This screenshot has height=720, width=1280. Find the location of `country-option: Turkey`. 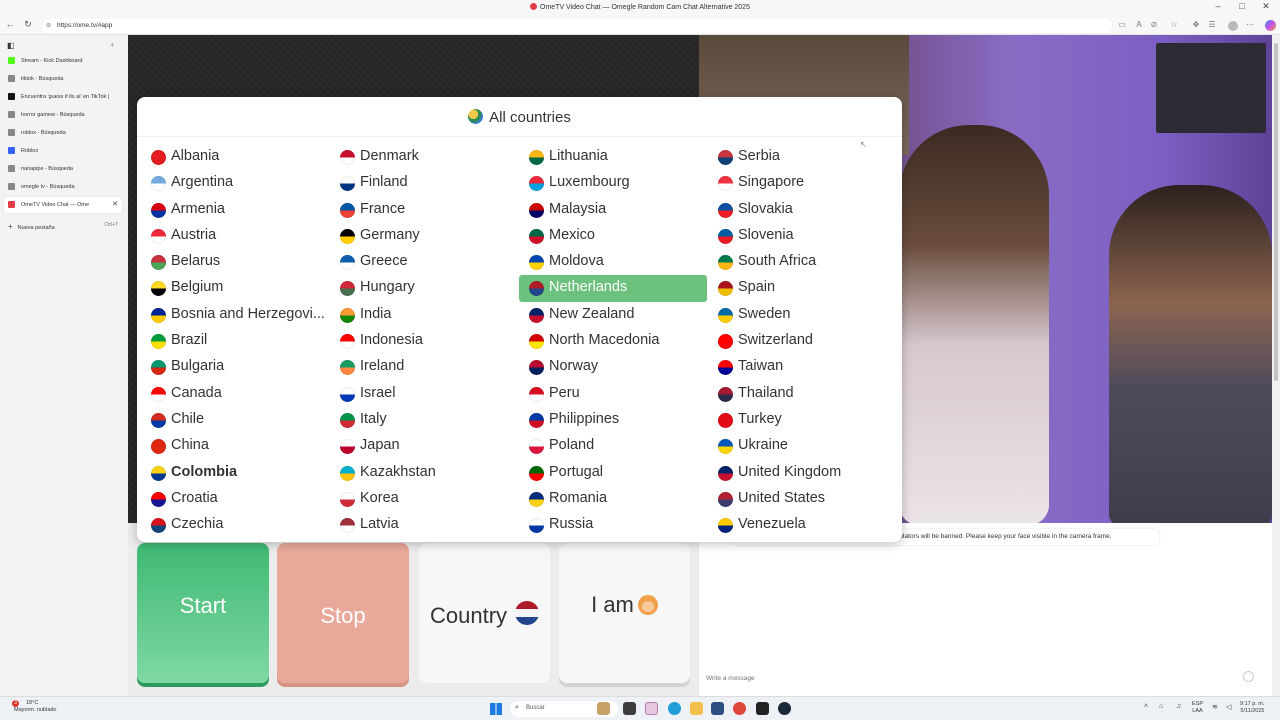

country-option: Turkey is located at coordinates (802, 420).